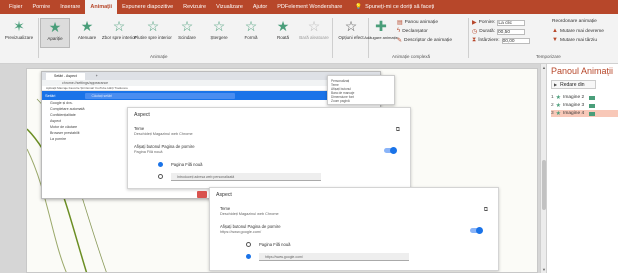 This screenshot has width=618, height=273. What do you see at coordinates (400, 7) in the screenshot?
I see `tell-me-label: Spuneți-mi ce doriți să faceți` at bounding box center [400, 7].